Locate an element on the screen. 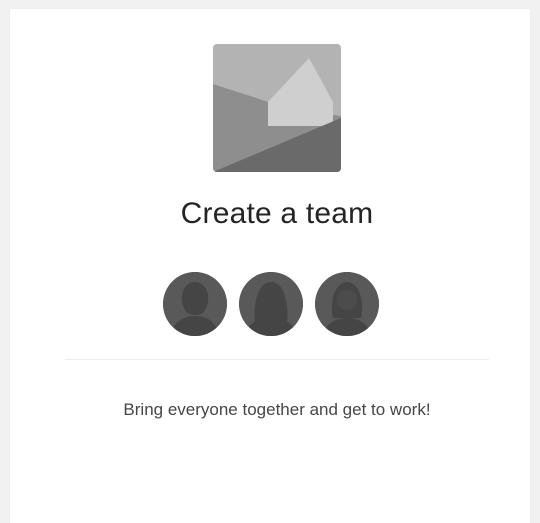 The width and height of the screenshot is (540, 523). card-title: Create a team is located at coordinates (277, 213).